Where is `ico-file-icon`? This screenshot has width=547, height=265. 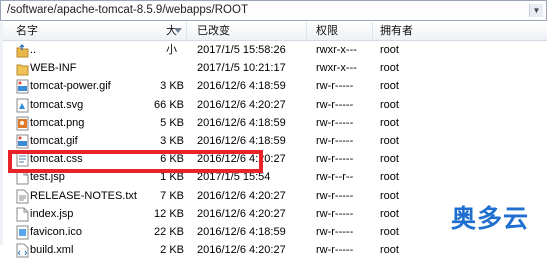
ico-file-icon is located at coordinates (22, 232).